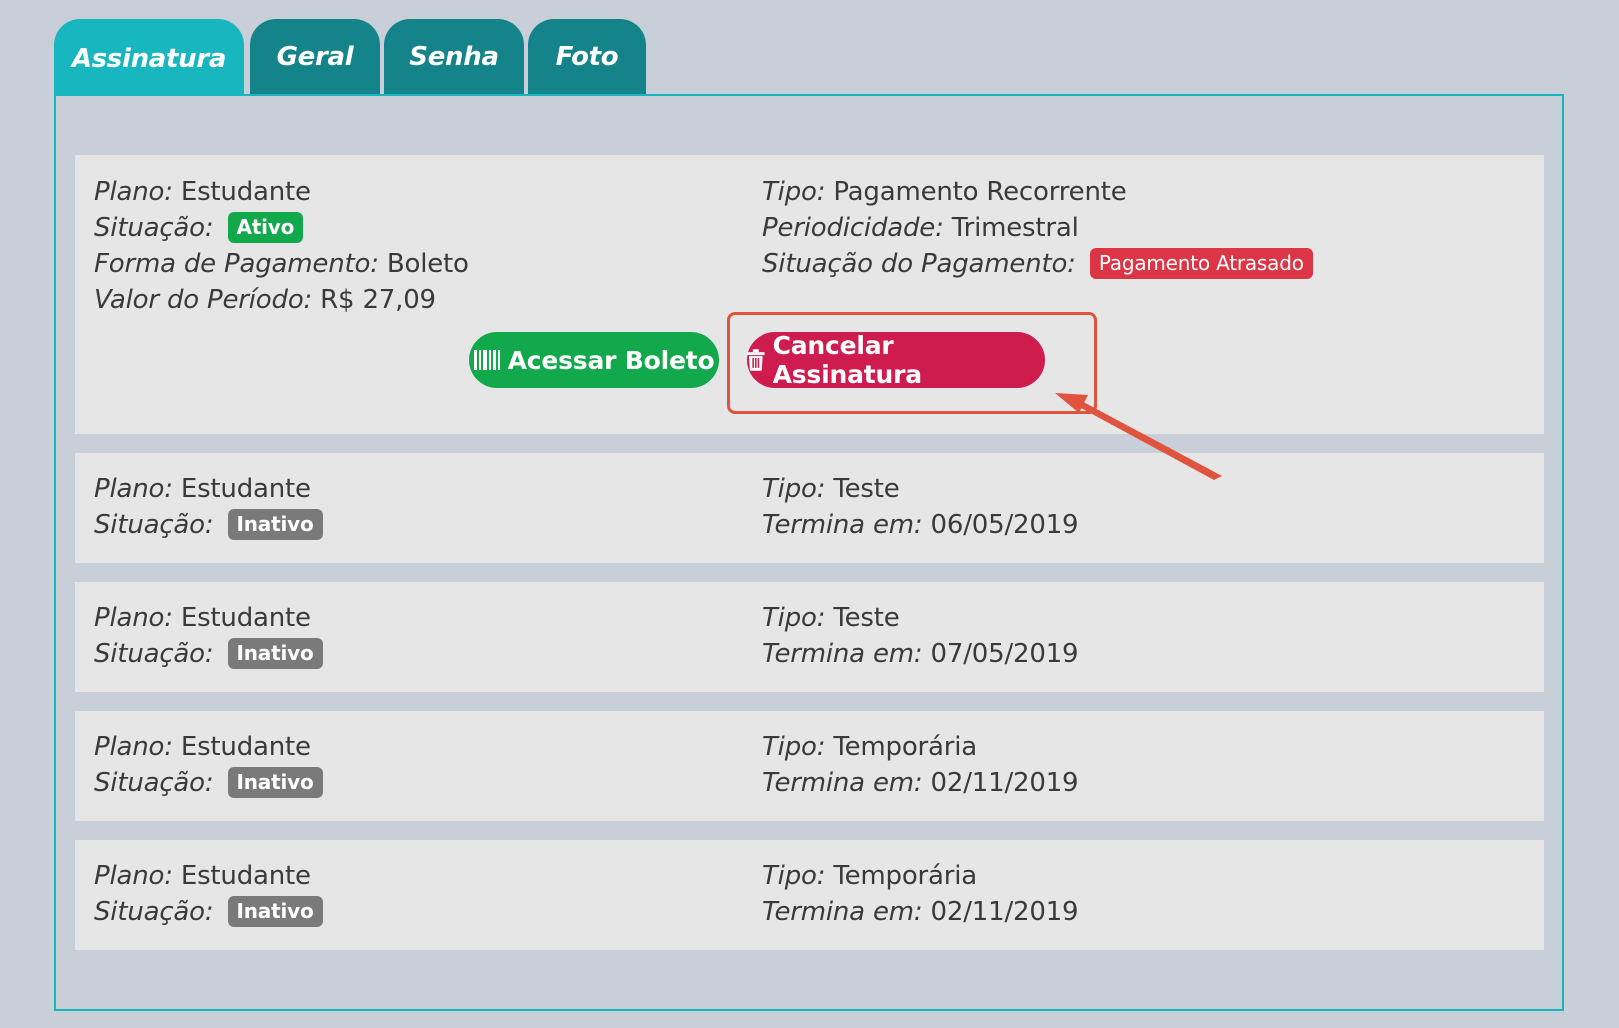 The width and height of the screenshot is (1619, 1028). Describe the element at coordinates (1015, 228) in the screenshot. I see `periodicidade-value: Trimestral` at that location.